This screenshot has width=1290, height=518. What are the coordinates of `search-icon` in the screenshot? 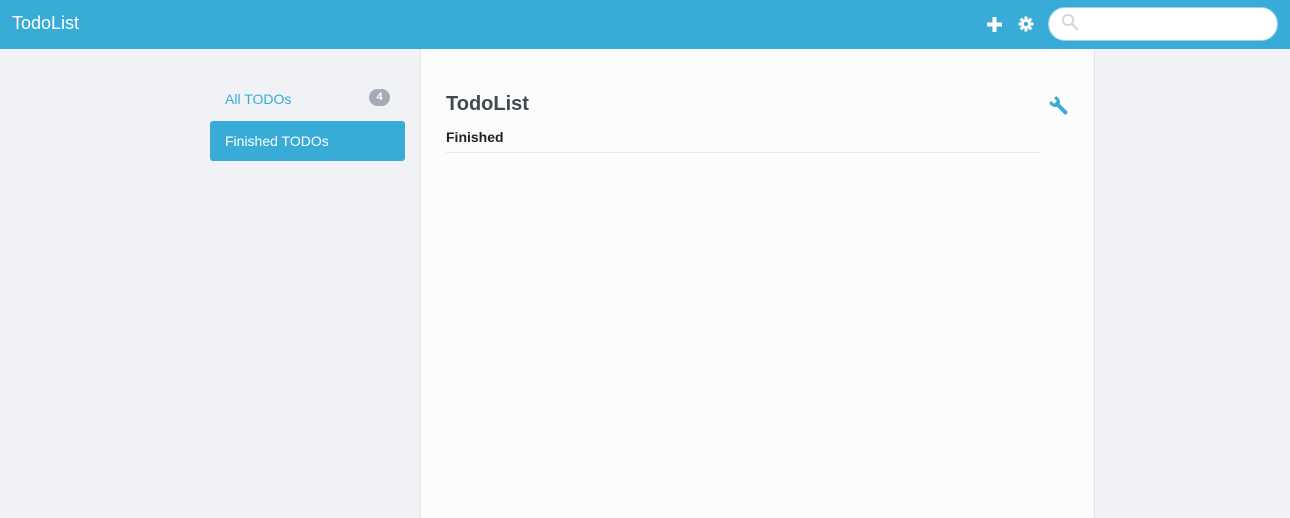 It's located at (1070, 24).